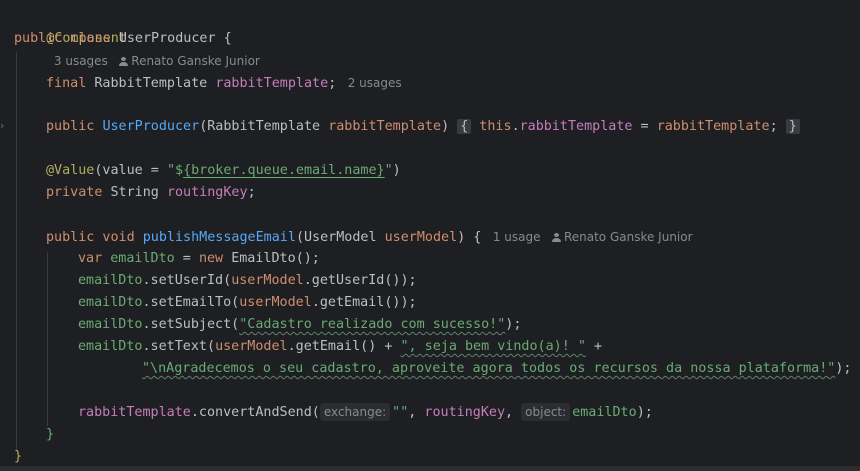 The width and height of the screenshot is (860, 471). Describe the element at coordinates (223, 38) in the screenshot. I see `brace: {` at that location.